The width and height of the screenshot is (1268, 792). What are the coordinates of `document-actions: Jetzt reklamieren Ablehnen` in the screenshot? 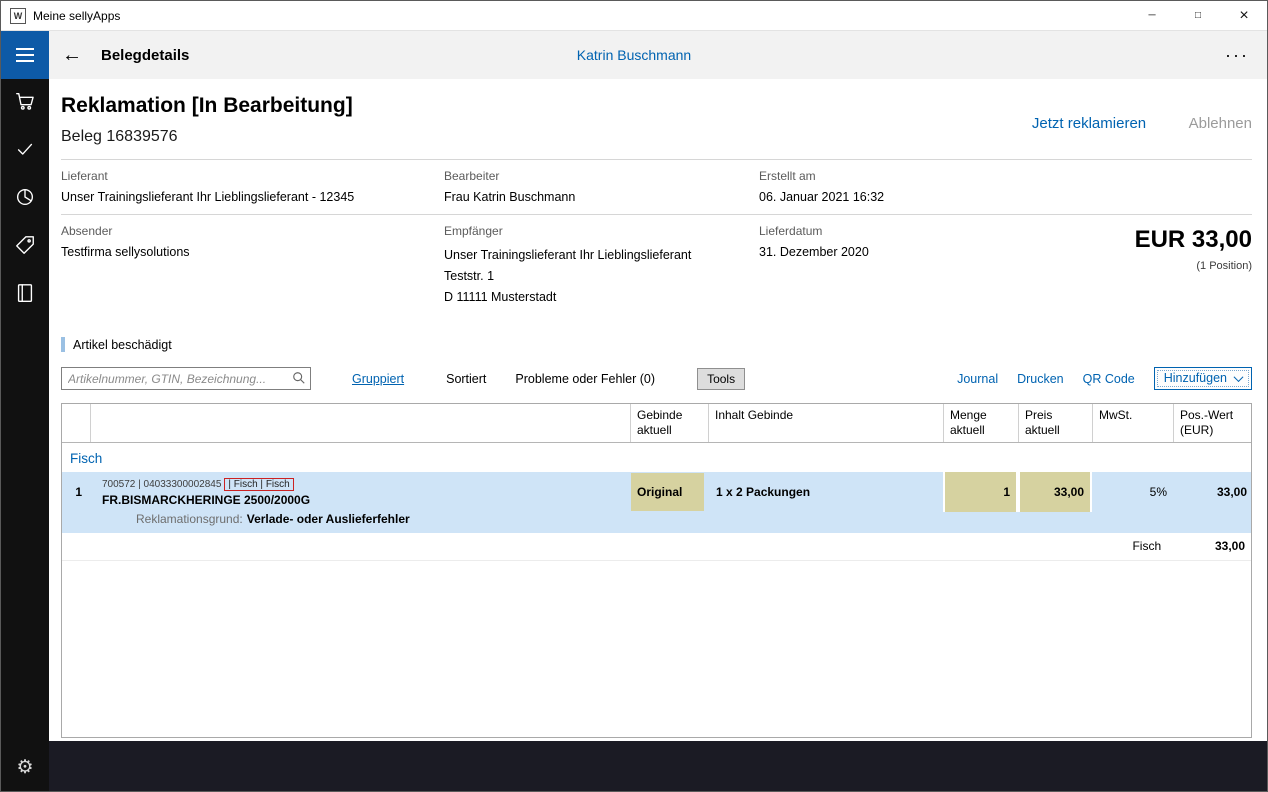 It's located at (1142, 130).